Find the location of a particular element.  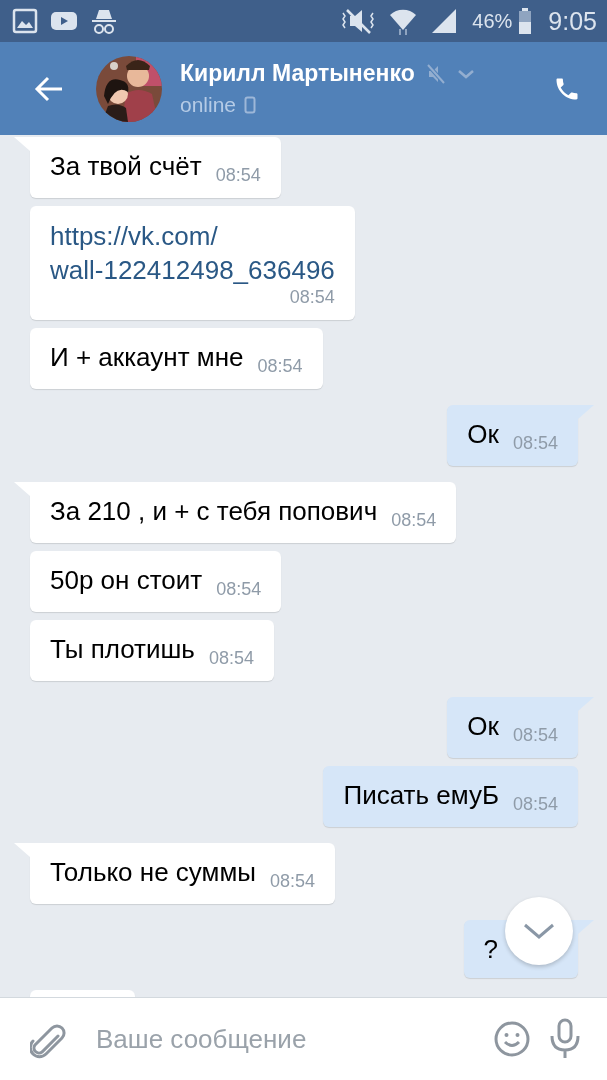

message-text: ? is located at coordinates (490, 949).